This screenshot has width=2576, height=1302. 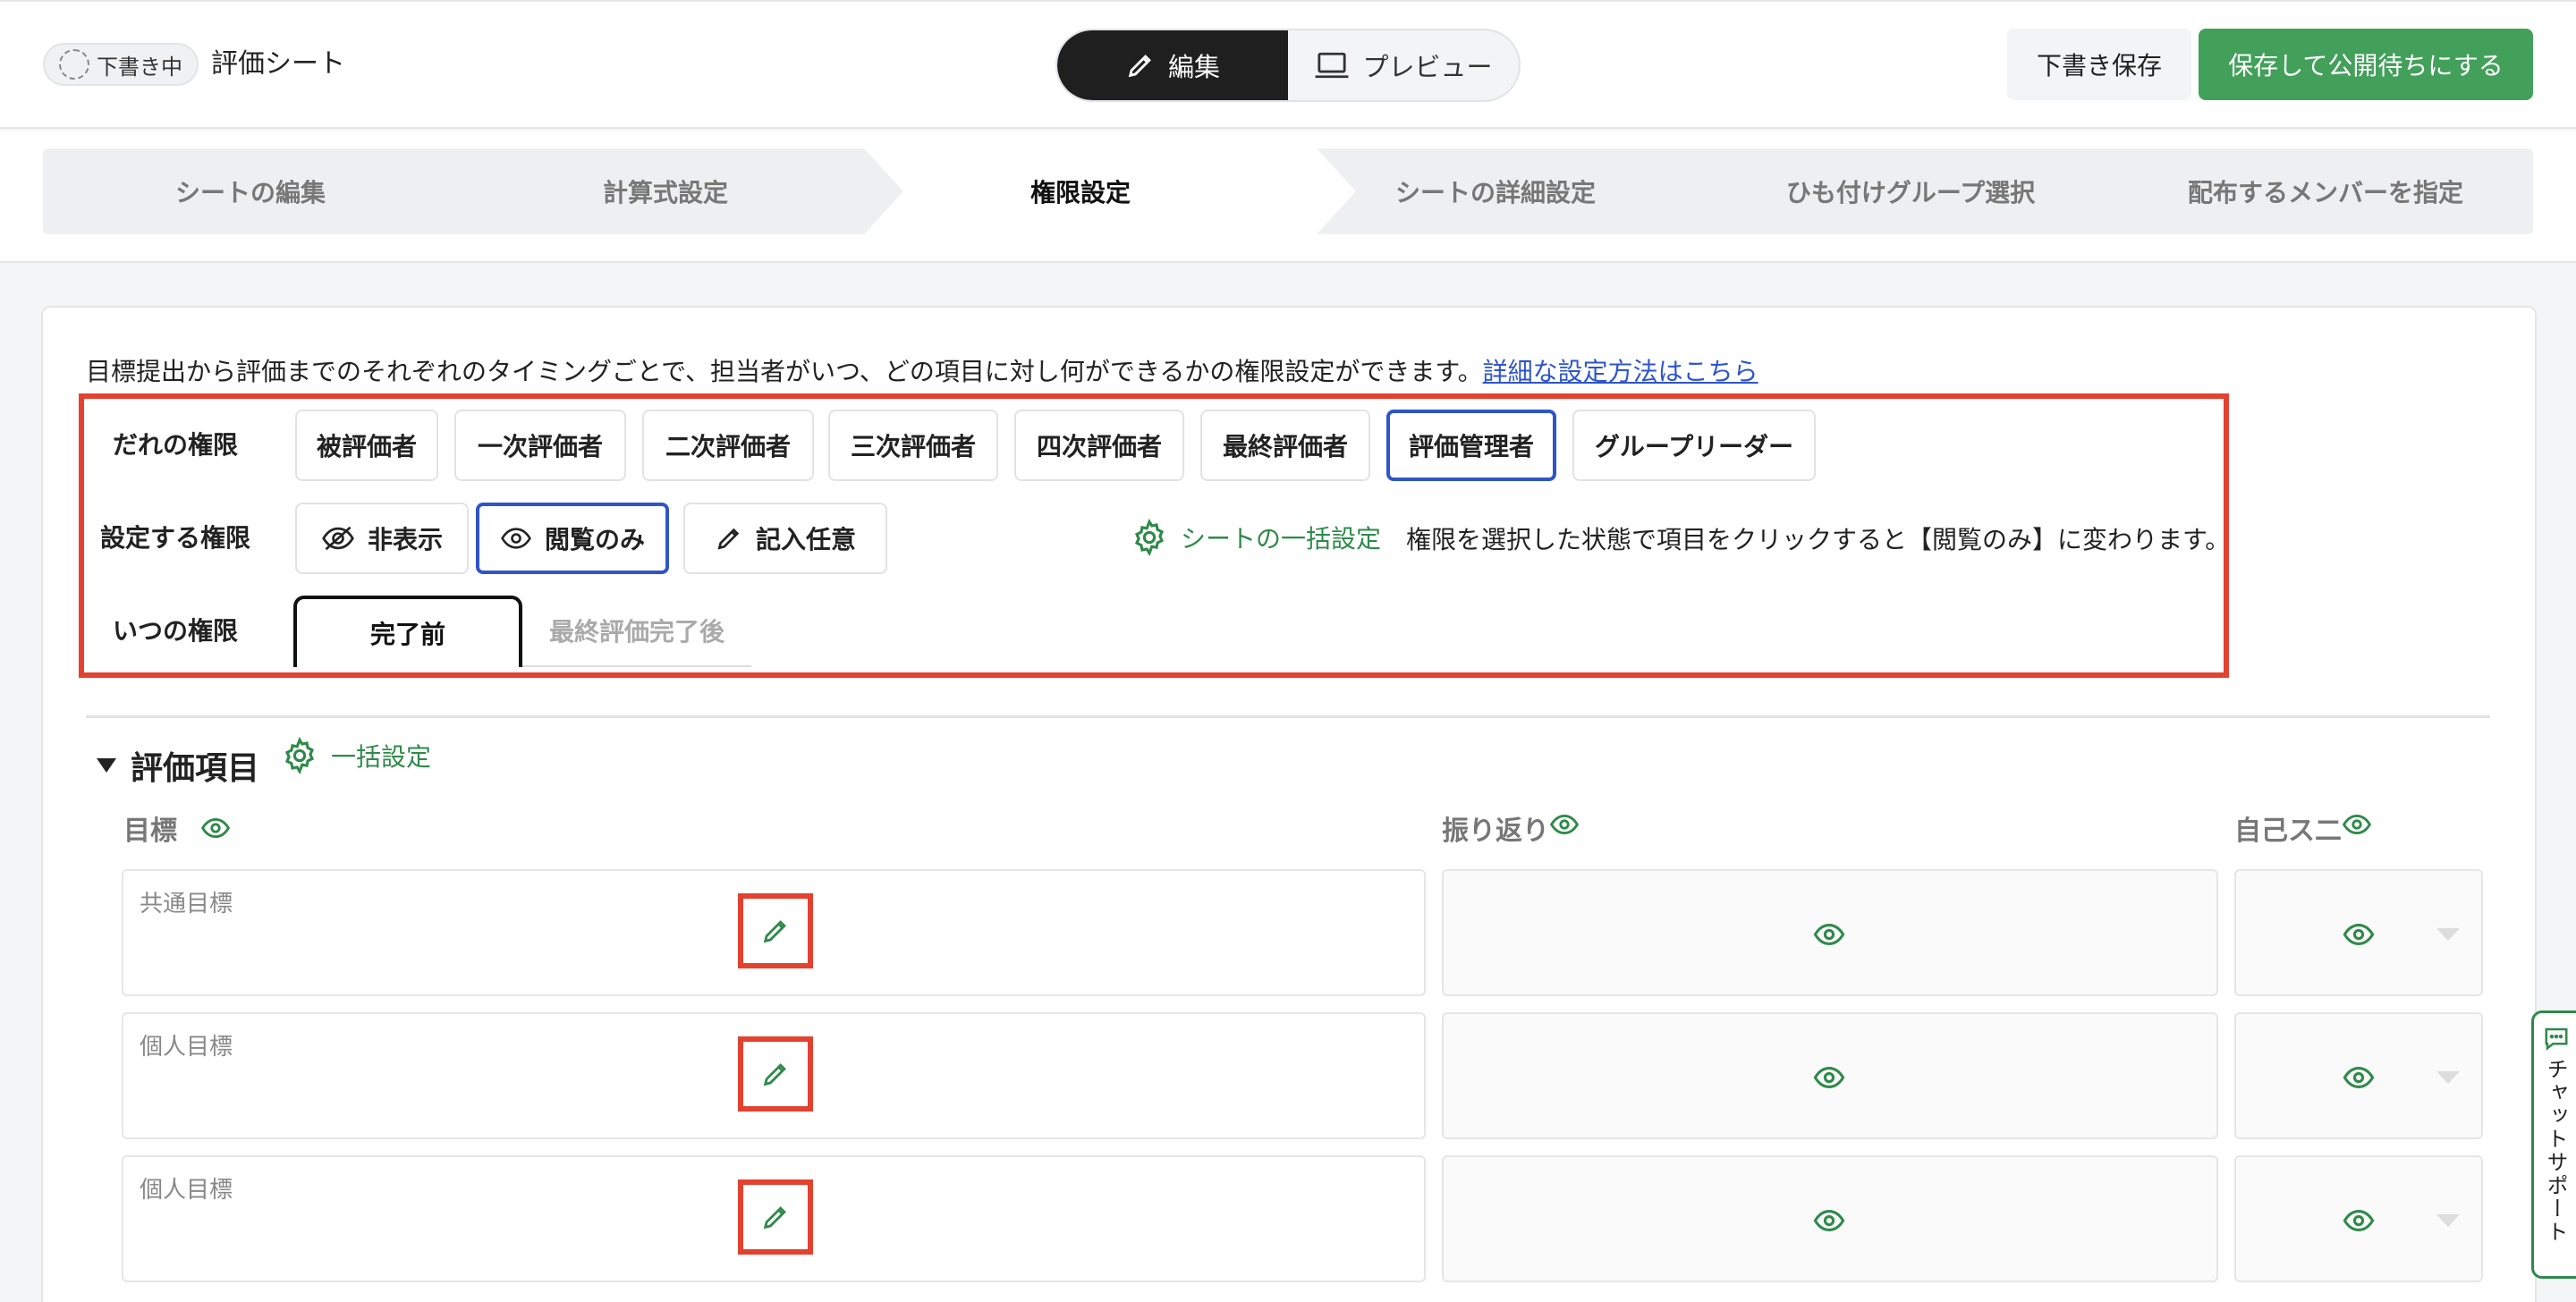 What do you see at coordinates (2325, 191) in the screenshot?
I see `step-members: 配布するメンバーを指定` at bounding box center [2325, 191].